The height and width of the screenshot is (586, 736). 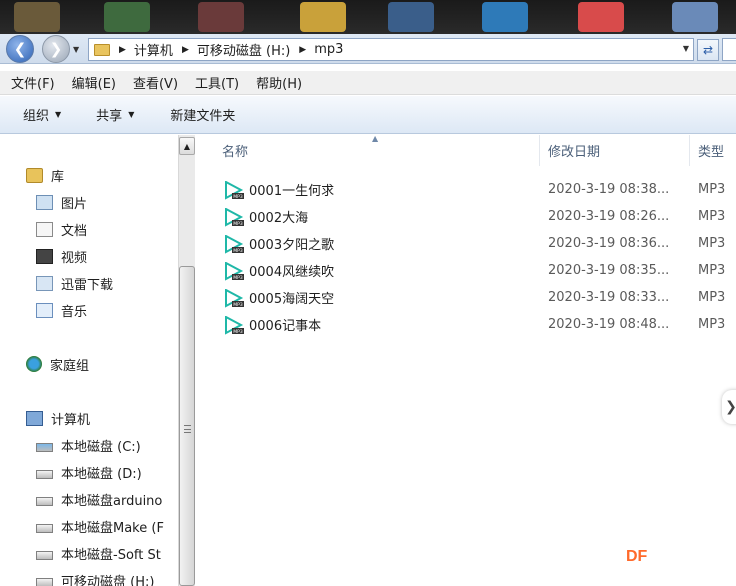 What do you see at coordinates (88, 445) in the screenshot?
I see `nav-item-drive-c: 本地磁盘 (C:)` at bounding box center [88, 445].